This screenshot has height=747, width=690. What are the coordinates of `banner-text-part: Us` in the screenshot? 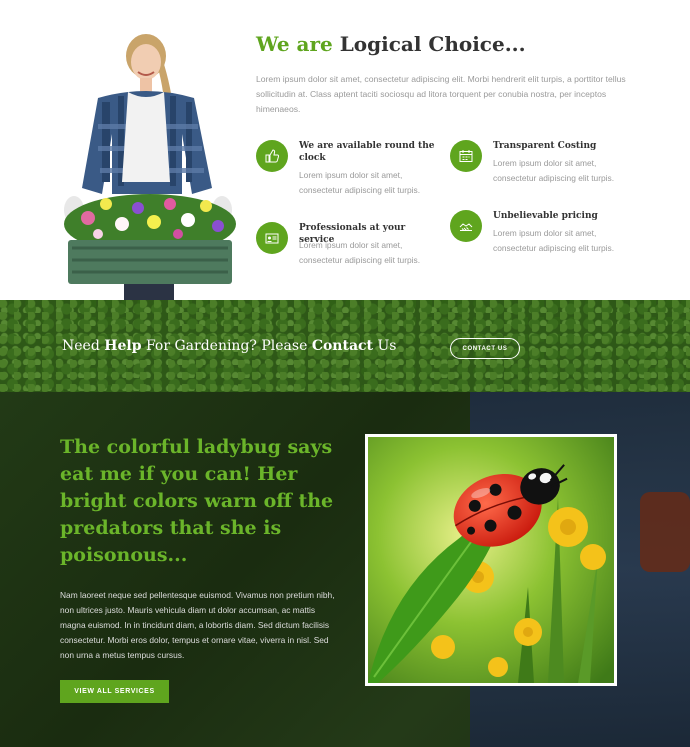 It's located at (387, 346).